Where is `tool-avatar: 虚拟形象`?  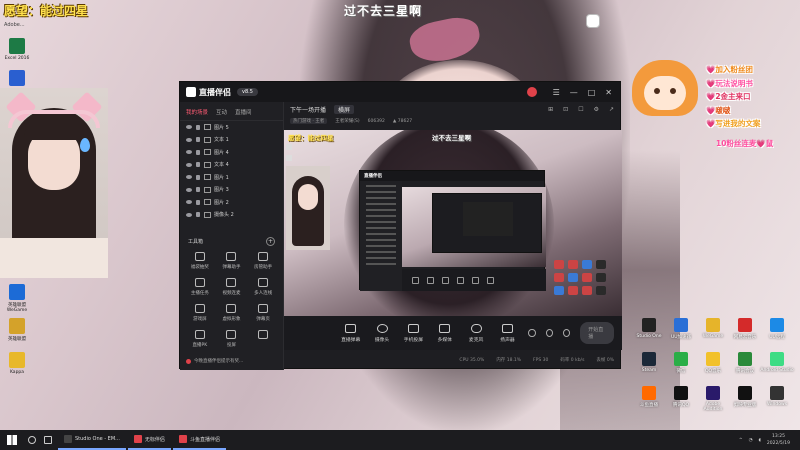 tool-avatar: 虚拟形象 is located at coordinates (232, 313).